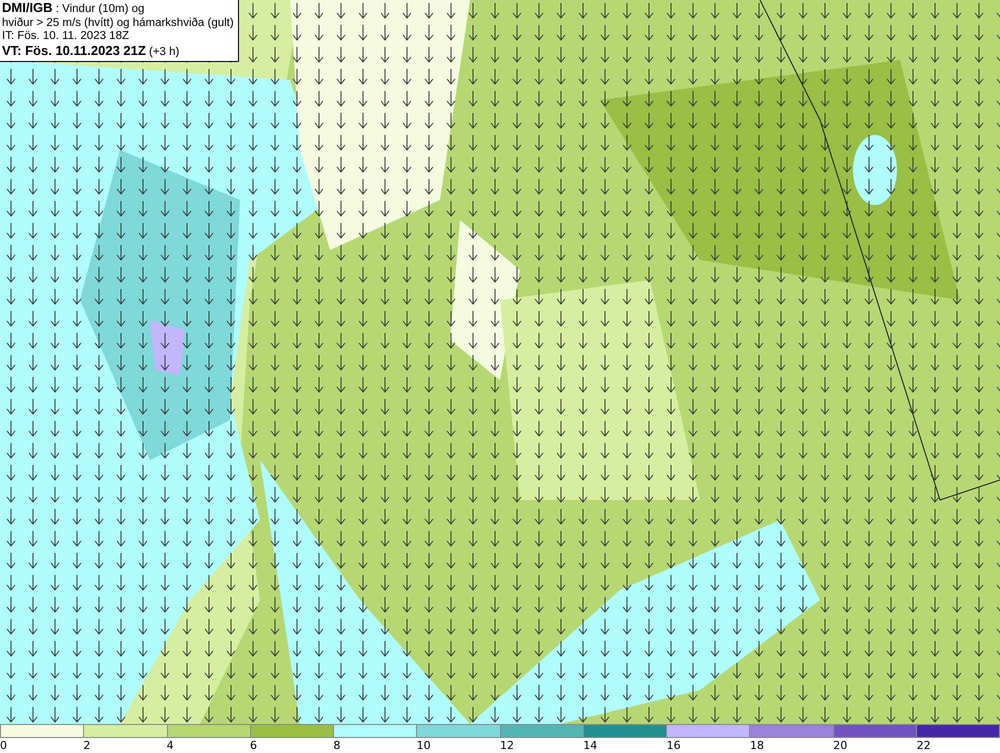 The height and width of the screenshot is (753, 1000). I want to click on legend-label: 10, so click(423, 745).